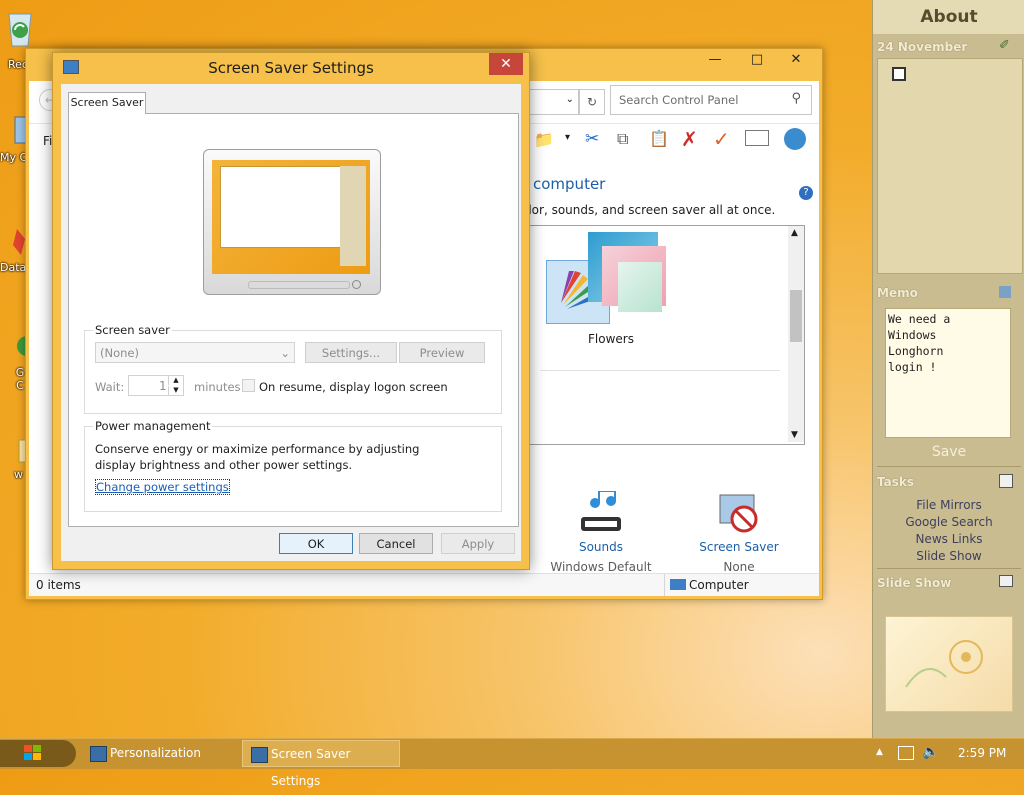  Describe the element at coordinates (156, 385) in the screenshot. I see `wait-stepper: 1 ▲ ▼` at that location.